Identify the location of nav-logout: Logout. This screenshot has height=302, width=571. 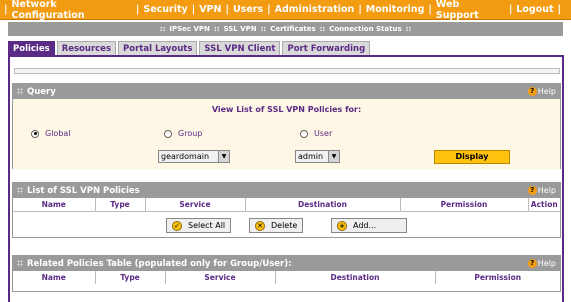
(534, 9).